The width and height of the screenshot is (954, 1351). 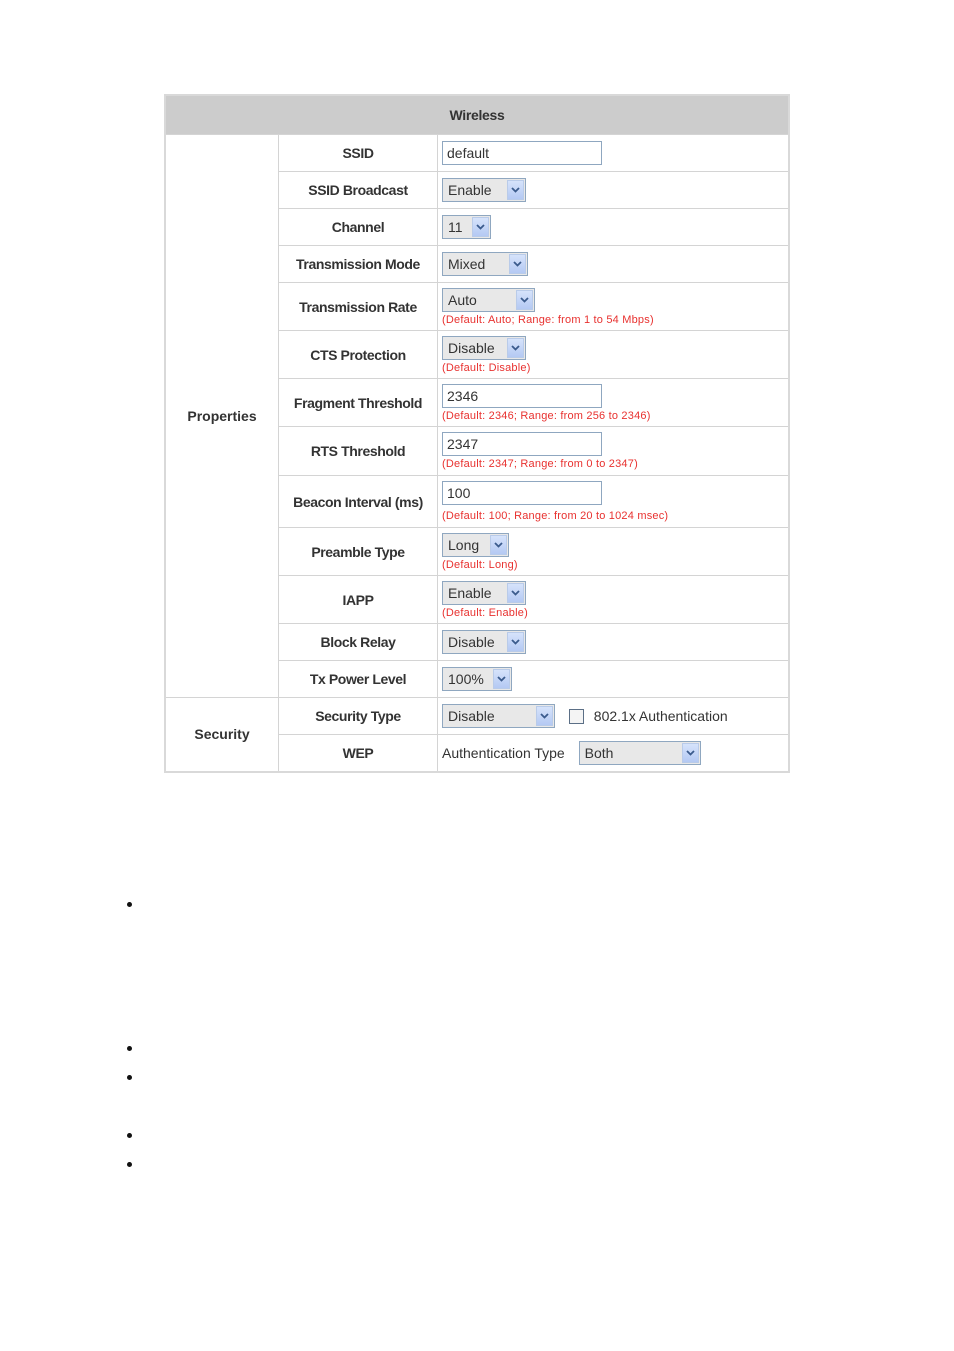 I want to click on tx-power-level-label: Tx Power Level, so click(x=358, y=679).